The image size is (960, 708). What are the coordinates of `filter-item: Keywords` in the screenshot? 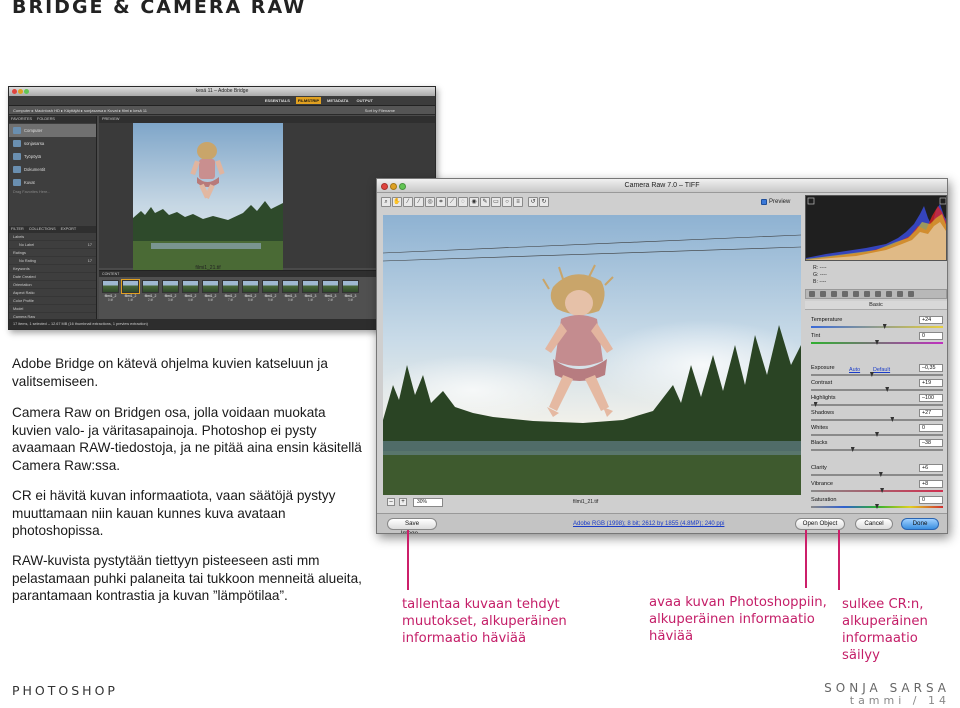 It's located at (52, 269).